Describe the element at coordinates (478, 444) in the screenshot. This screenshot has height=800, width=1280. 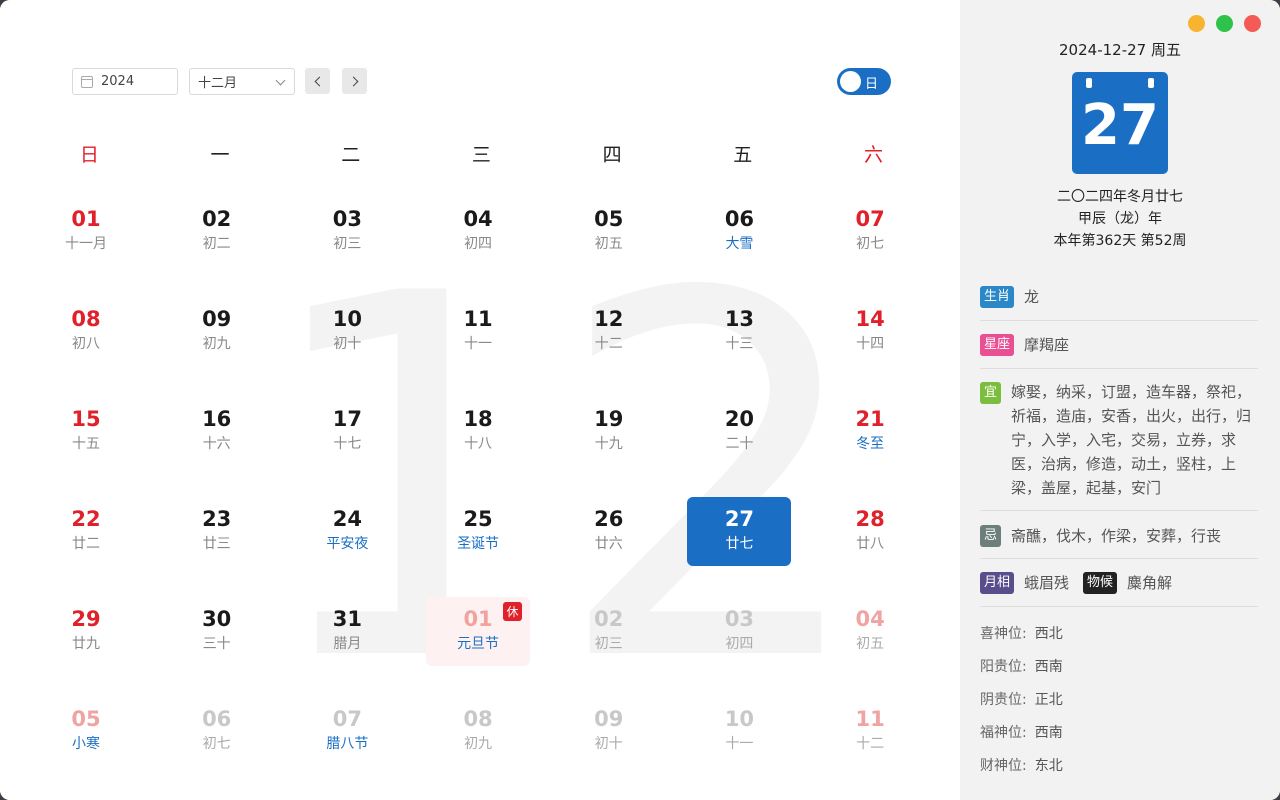
I see `lunar-day-label: 十八` at that location.